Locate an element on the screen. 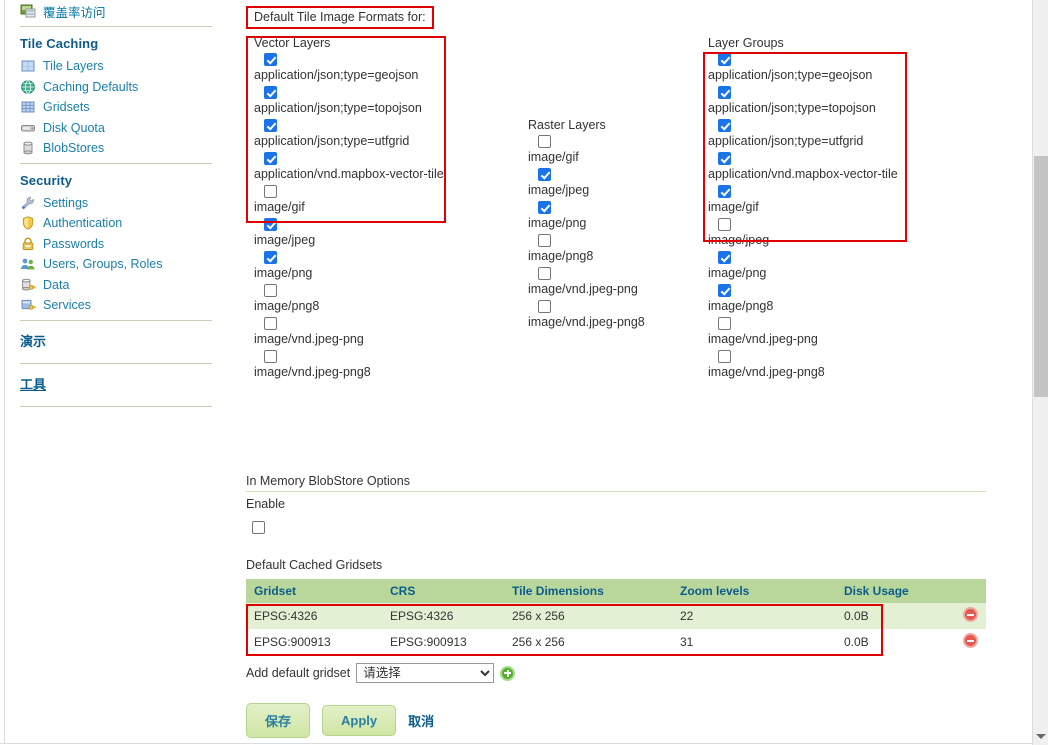 This screenshot has height=745, width=1048. format-option-vector-6: image/png is located at coordinates (348, 265).